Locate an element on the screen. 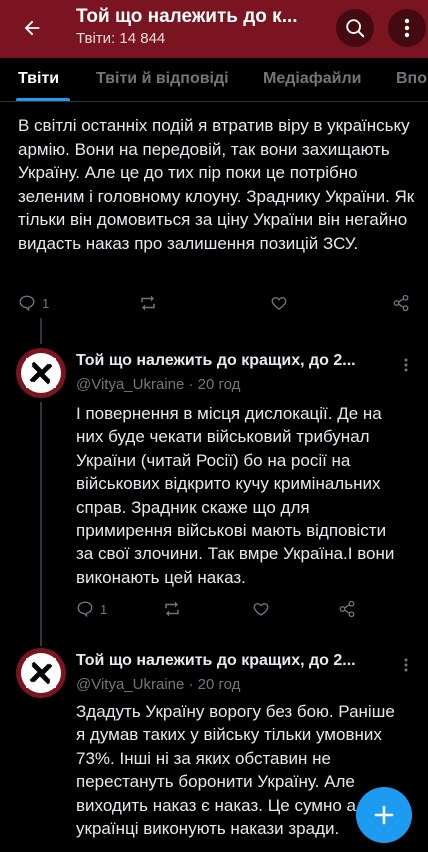 Image resolution: width=428 pixels, height=852 pixels. more-options-button is located at coordinates (407, 28).